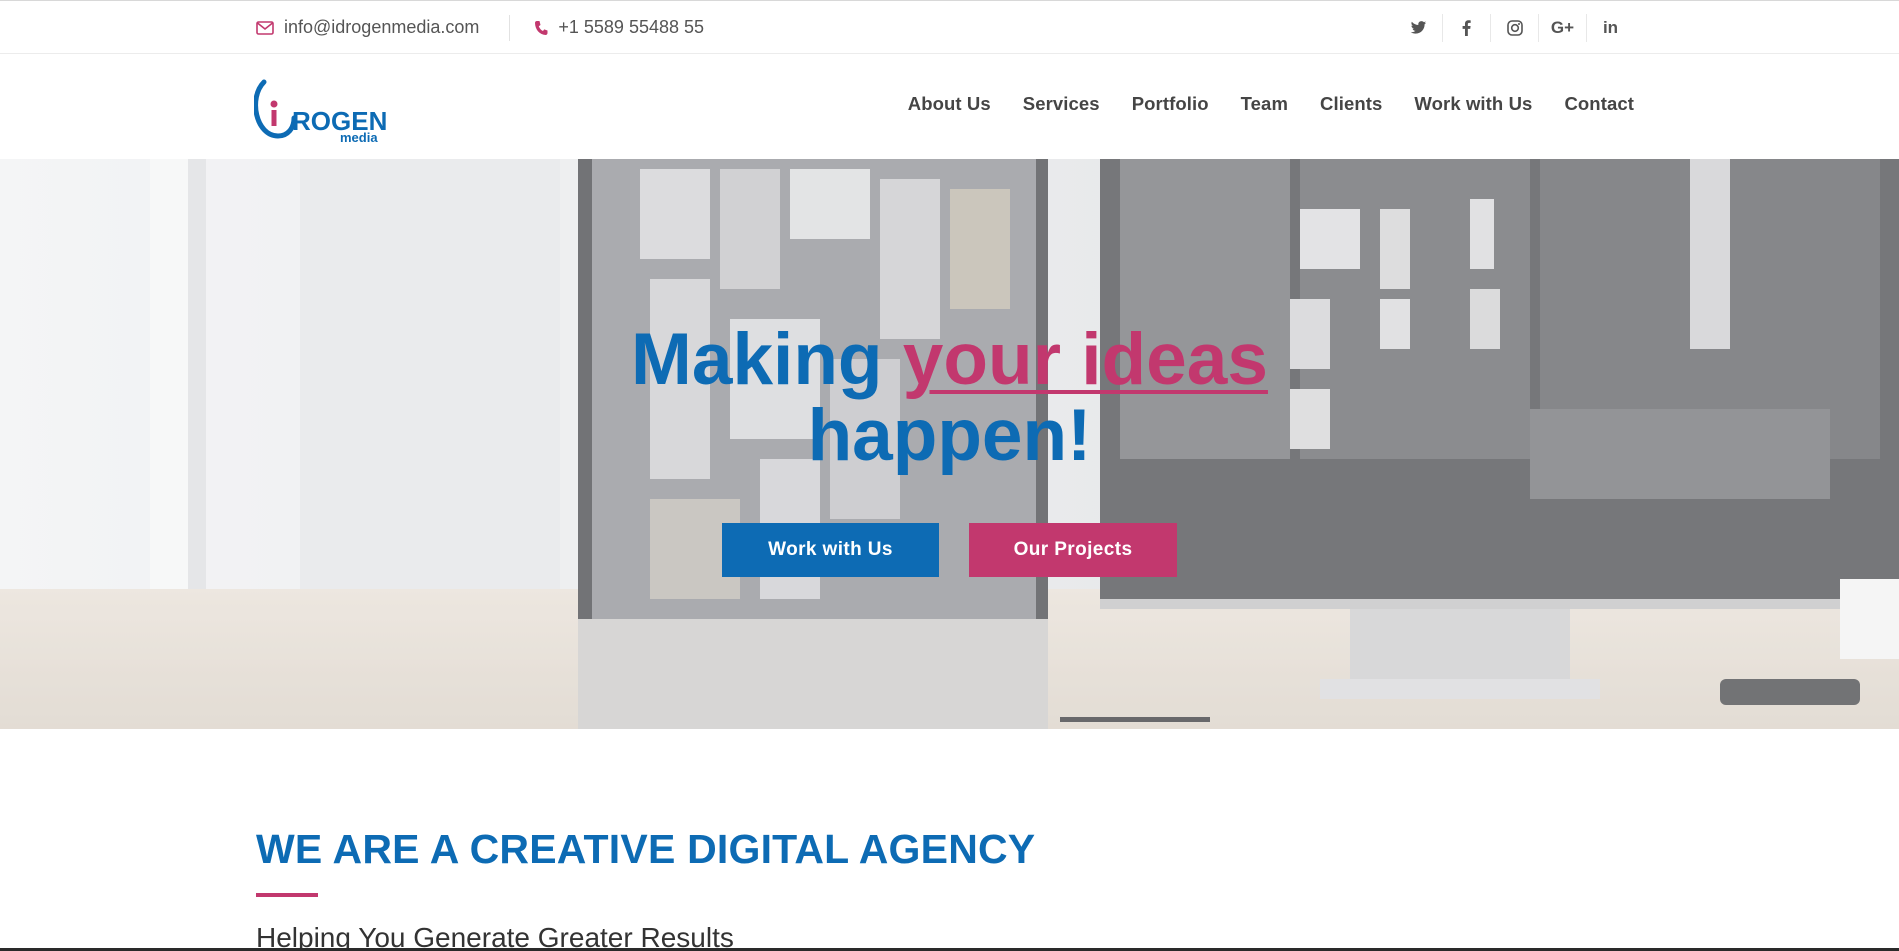 The height and width of the screenshot is (951, 1899). I want to click on nav-team: Team, so click(1264, 104).